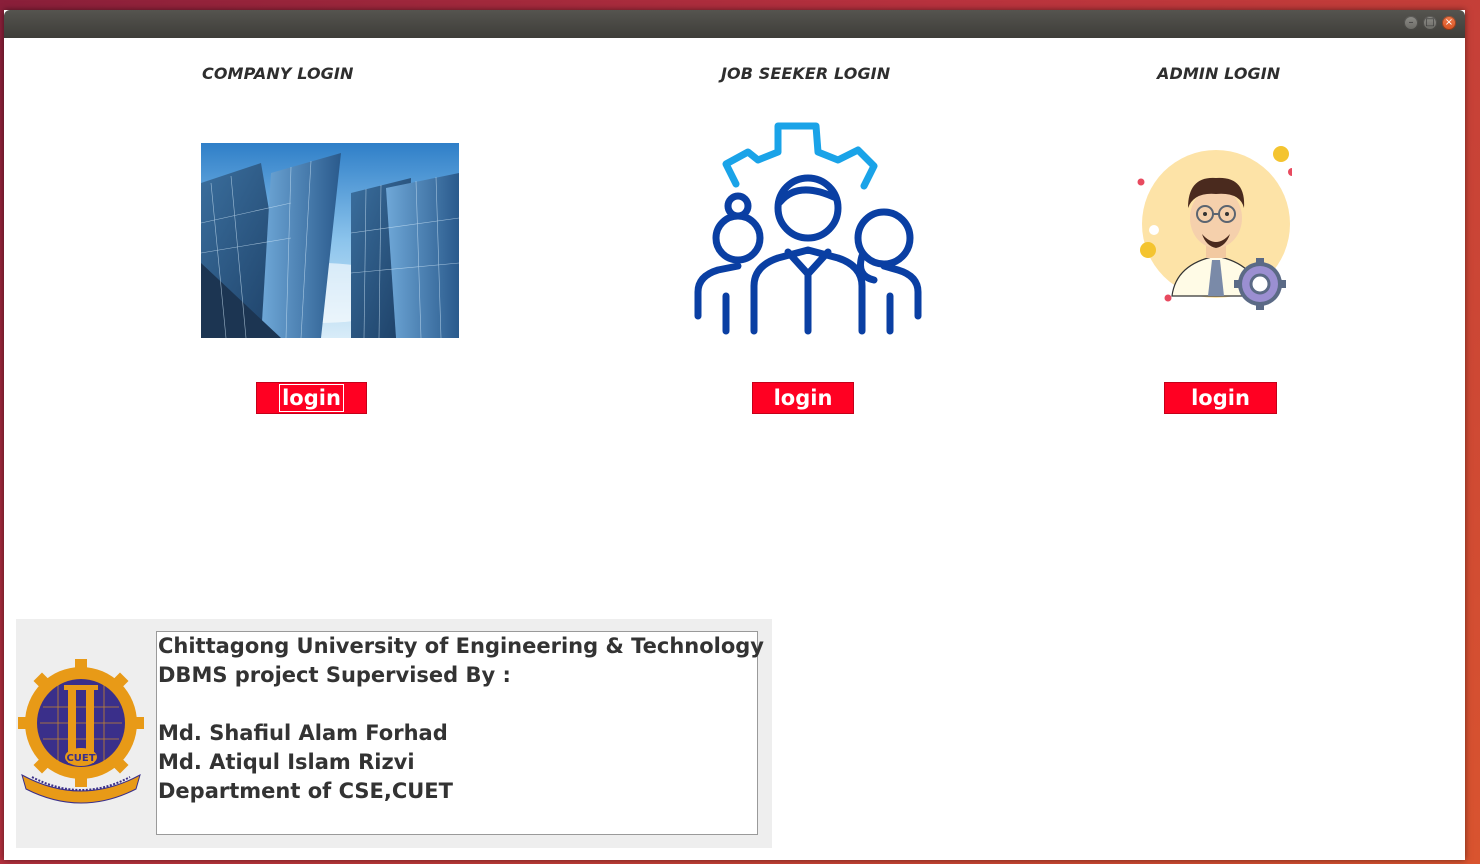 The width and height of the screenshot is (1480, 864). Describe the element at coordinates (334, 675) in the screenshot. I see `info-line-supervised: DBMS project Supervised By :` at that location.